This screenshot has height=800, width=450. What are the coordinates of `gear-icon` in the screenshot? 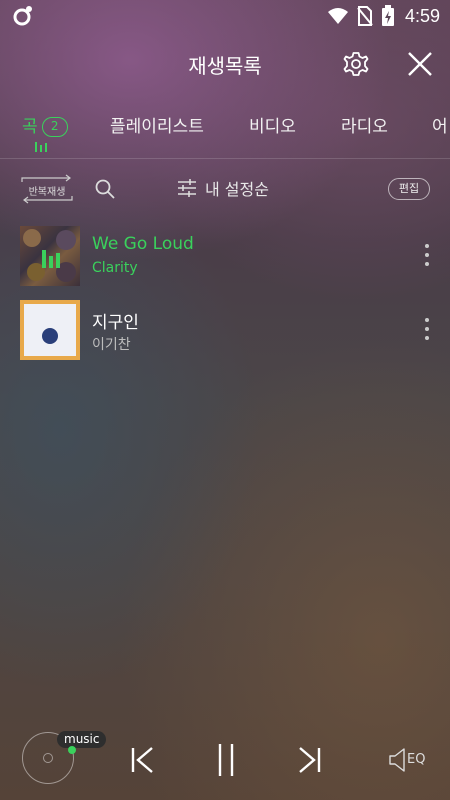 It's located at (356, 64).